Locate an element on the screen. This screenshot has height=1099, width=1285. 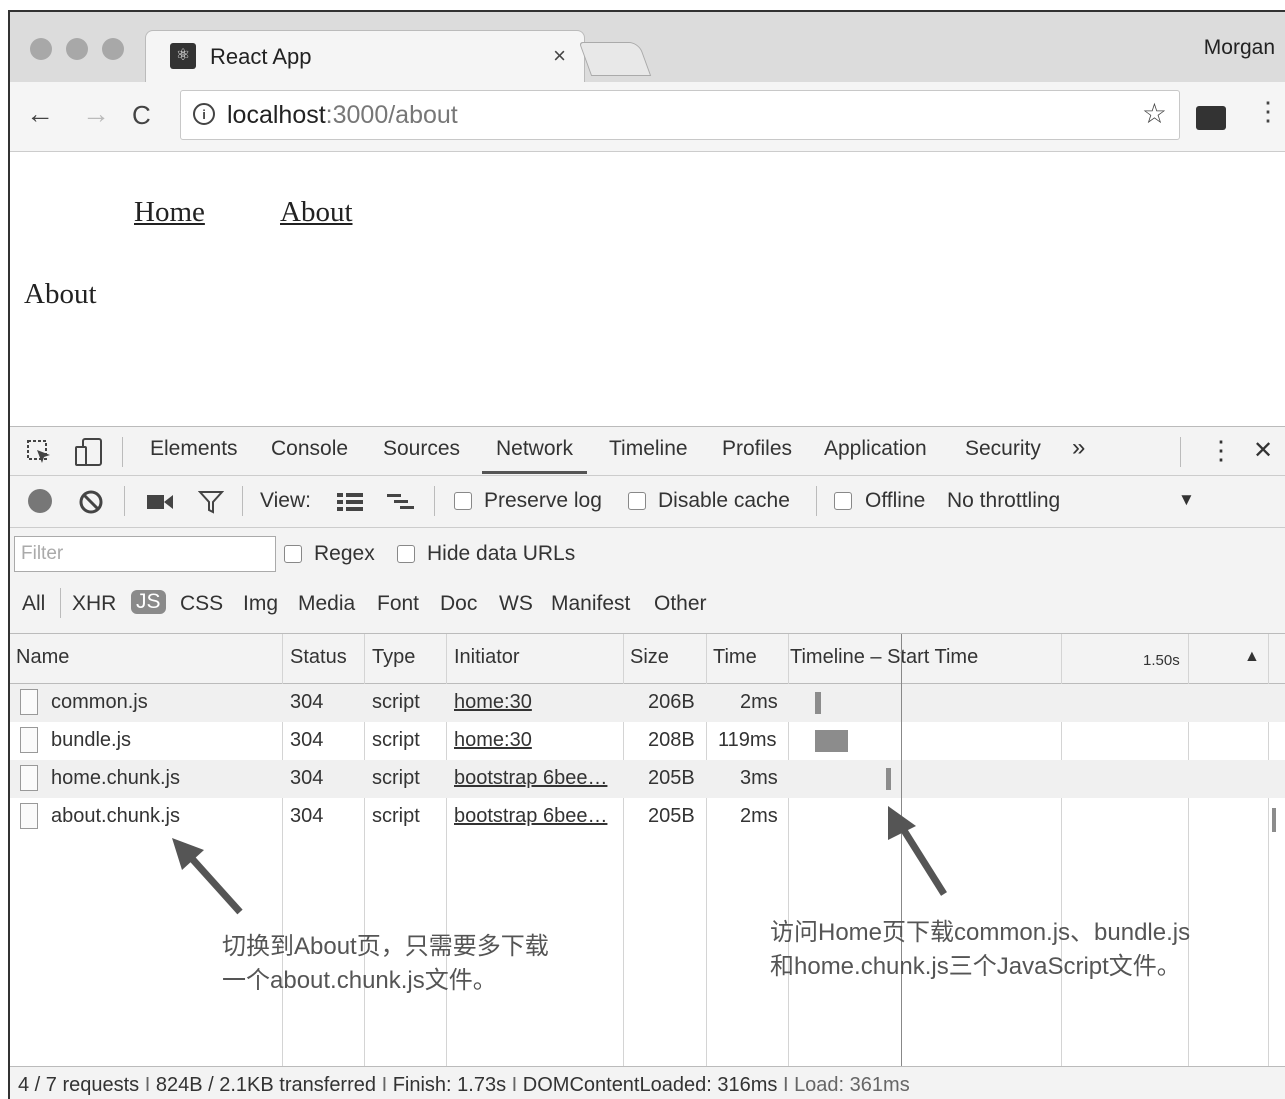
table-row: bundle.js 304 script home:30 208B 119ms is located at coordinates (647, 741).